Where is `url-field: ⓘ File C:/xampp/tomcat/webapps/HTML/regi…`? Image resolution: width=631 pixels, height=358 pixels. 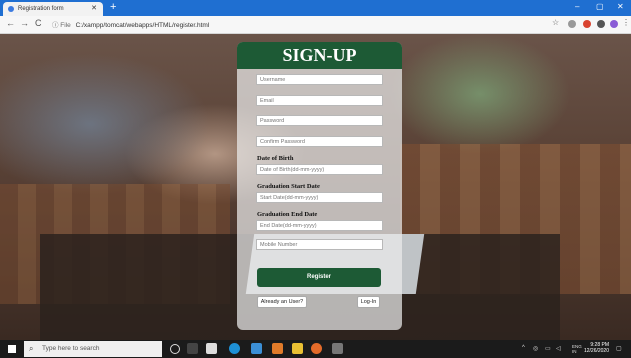
url-field: ⓘ File C:/xampp/tomcat/webapps/HTML/regi… is located at coordinates (130, 24).